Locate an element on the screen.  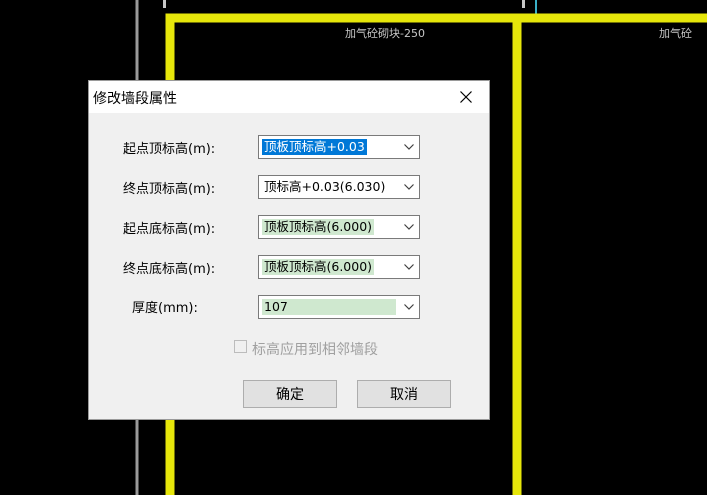
end-top-elevation-combo: 顶标高+0.03(6.030) is located at coordinates (339, 187).